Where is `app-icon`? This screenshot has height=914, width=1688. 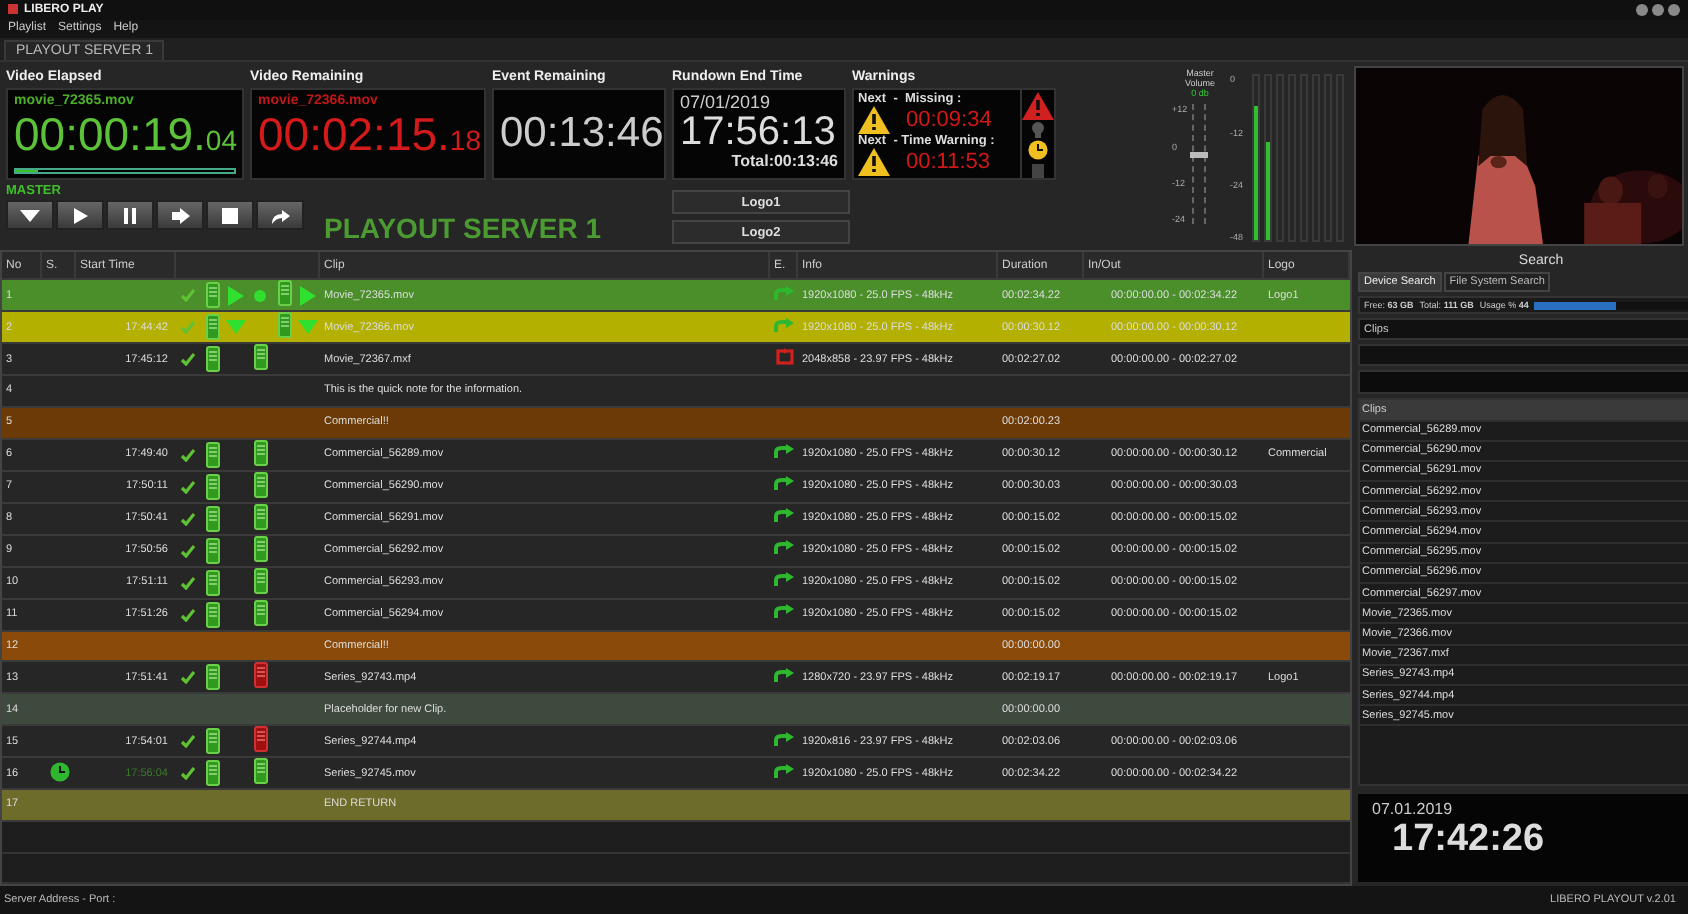
app-icon is located at coordinates (13, 9).